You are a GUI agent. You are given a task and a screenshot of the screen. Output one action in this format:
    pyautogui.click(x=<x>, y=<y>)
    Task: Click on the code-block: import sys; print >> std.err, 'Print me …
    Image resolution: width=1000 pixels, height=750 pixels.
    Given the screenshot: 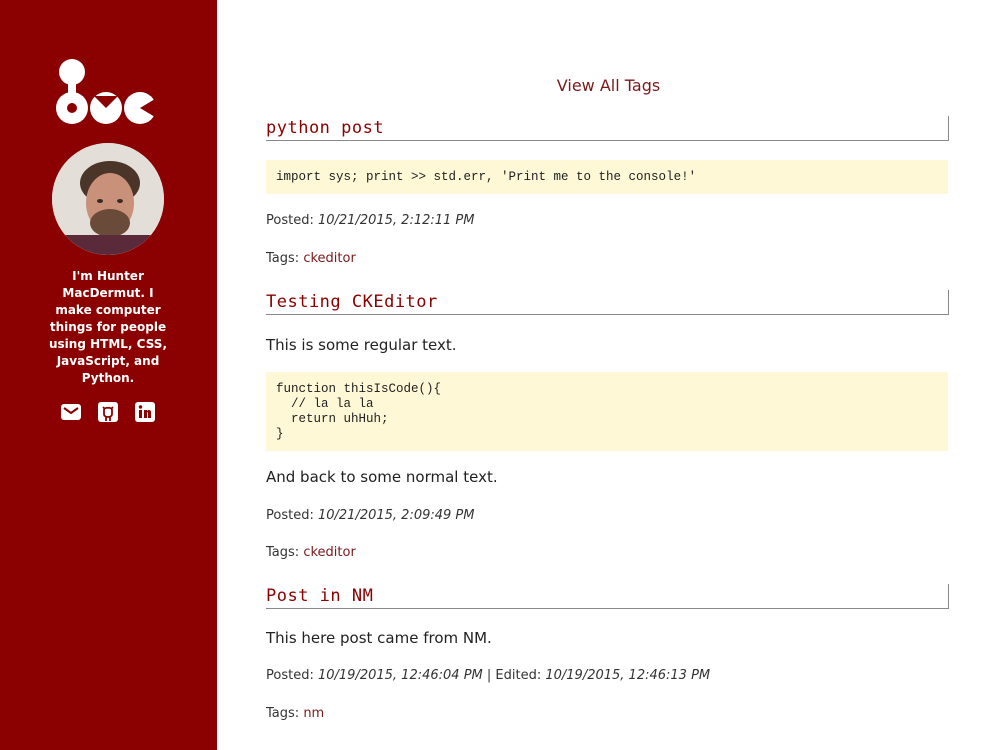 What is the action you would take?
    pyautogui.click(x=607, y=177)
    